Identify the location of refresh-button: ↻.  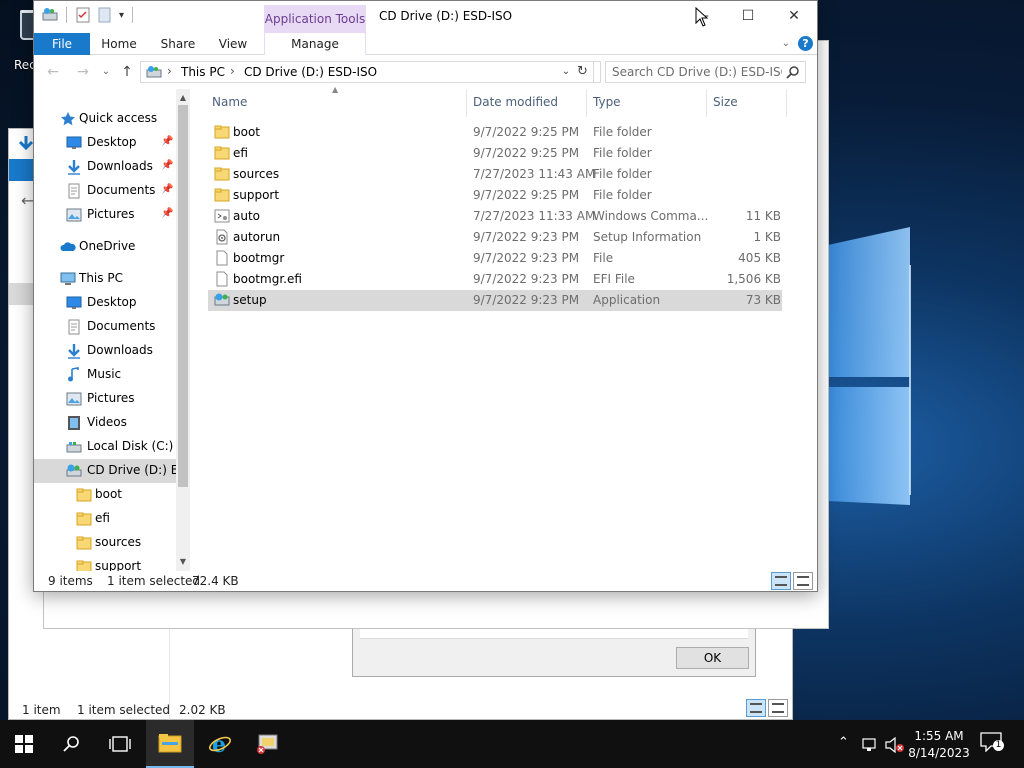
(583, 72).